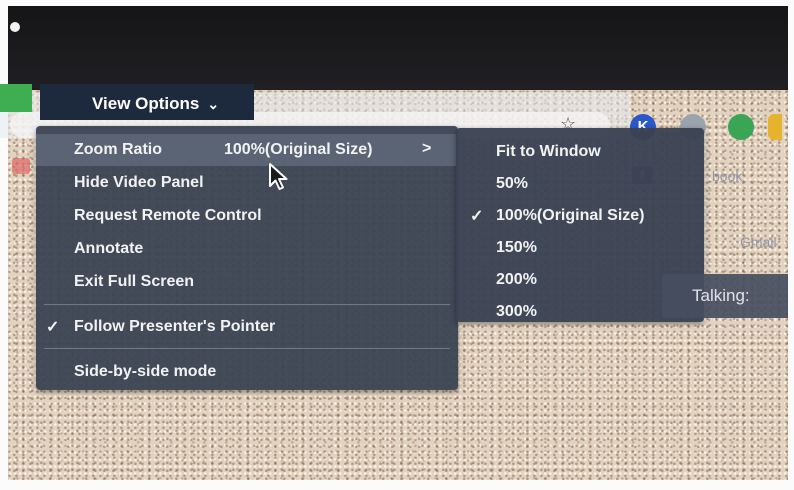  I want to click on menu-item-label: Follow Presenter's Pointer, so click(175, 326).